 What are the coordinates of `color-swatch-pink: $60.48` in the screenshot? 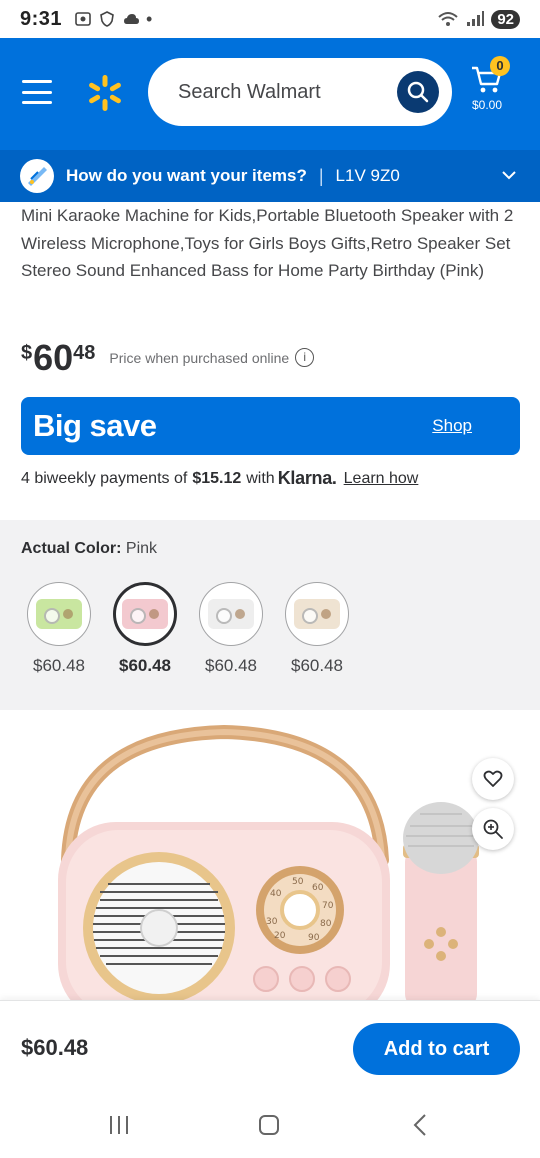 It's located at (145, 629).